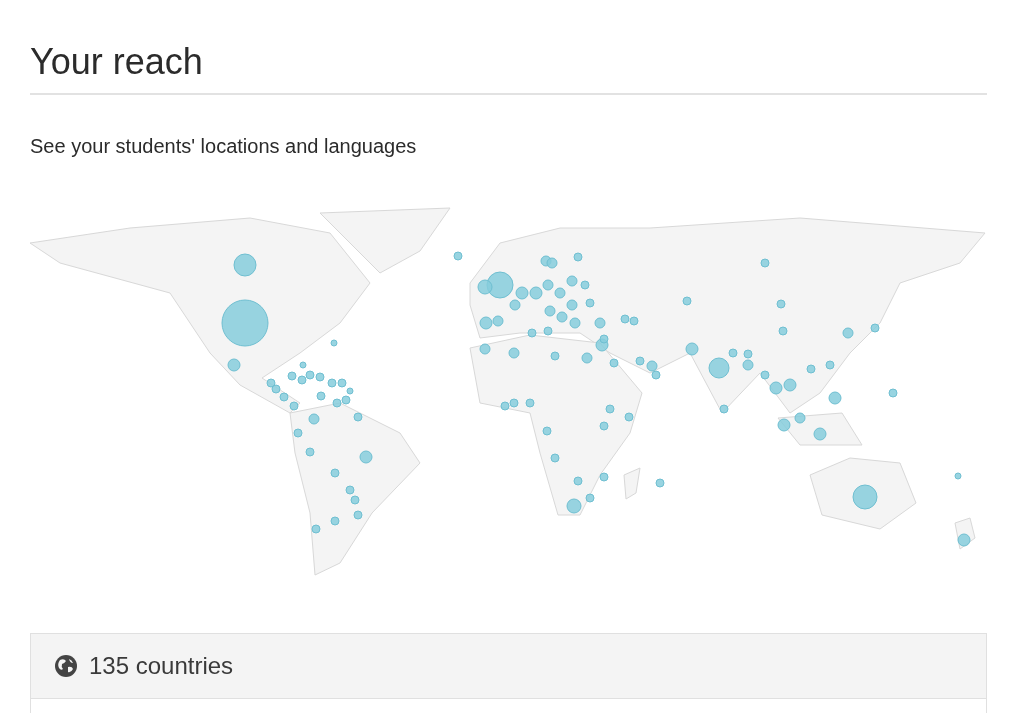  Describe the element at coordinates (224, 146) in the screenshot. I see `subtitle: See your students' locations and languages` at that location.